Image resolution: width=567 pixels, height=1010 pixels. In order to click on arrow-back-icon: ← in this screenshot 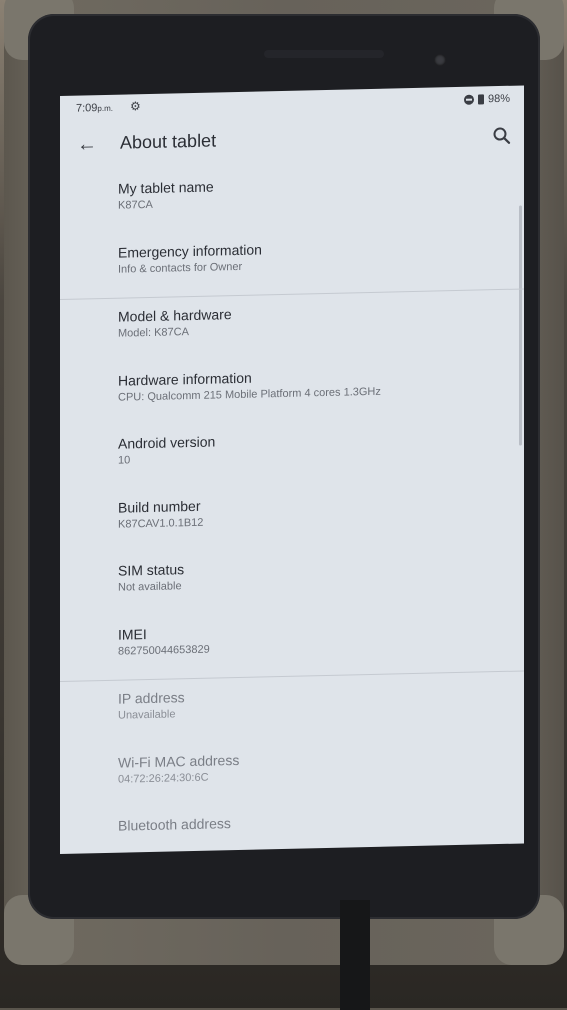, I will do `click(87, 144)`.